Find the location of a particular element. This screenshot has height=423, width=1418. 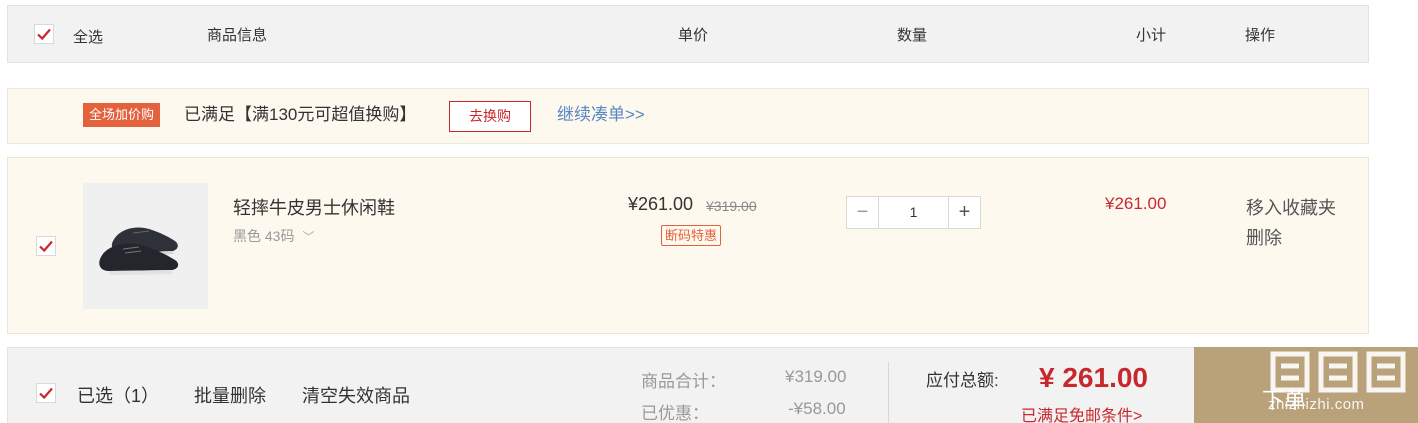

column-quantity: 数量 is located at coordinates (912, 35).